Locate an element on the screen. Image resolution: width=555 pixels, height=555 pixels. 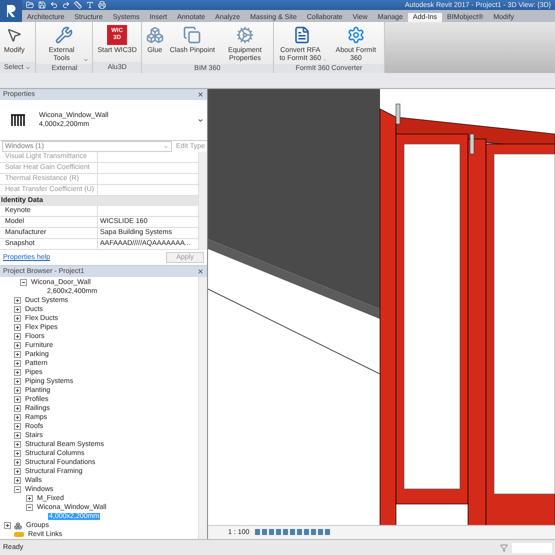
undo-icon is located at coordinates (54, 5).